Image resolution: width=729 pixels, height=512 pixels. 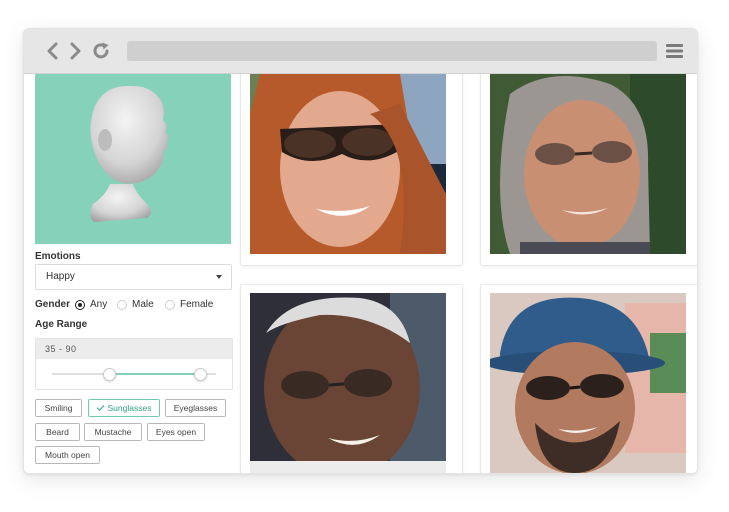 I want to click on tag-label: Mouth open, so click(x=67, y=455).